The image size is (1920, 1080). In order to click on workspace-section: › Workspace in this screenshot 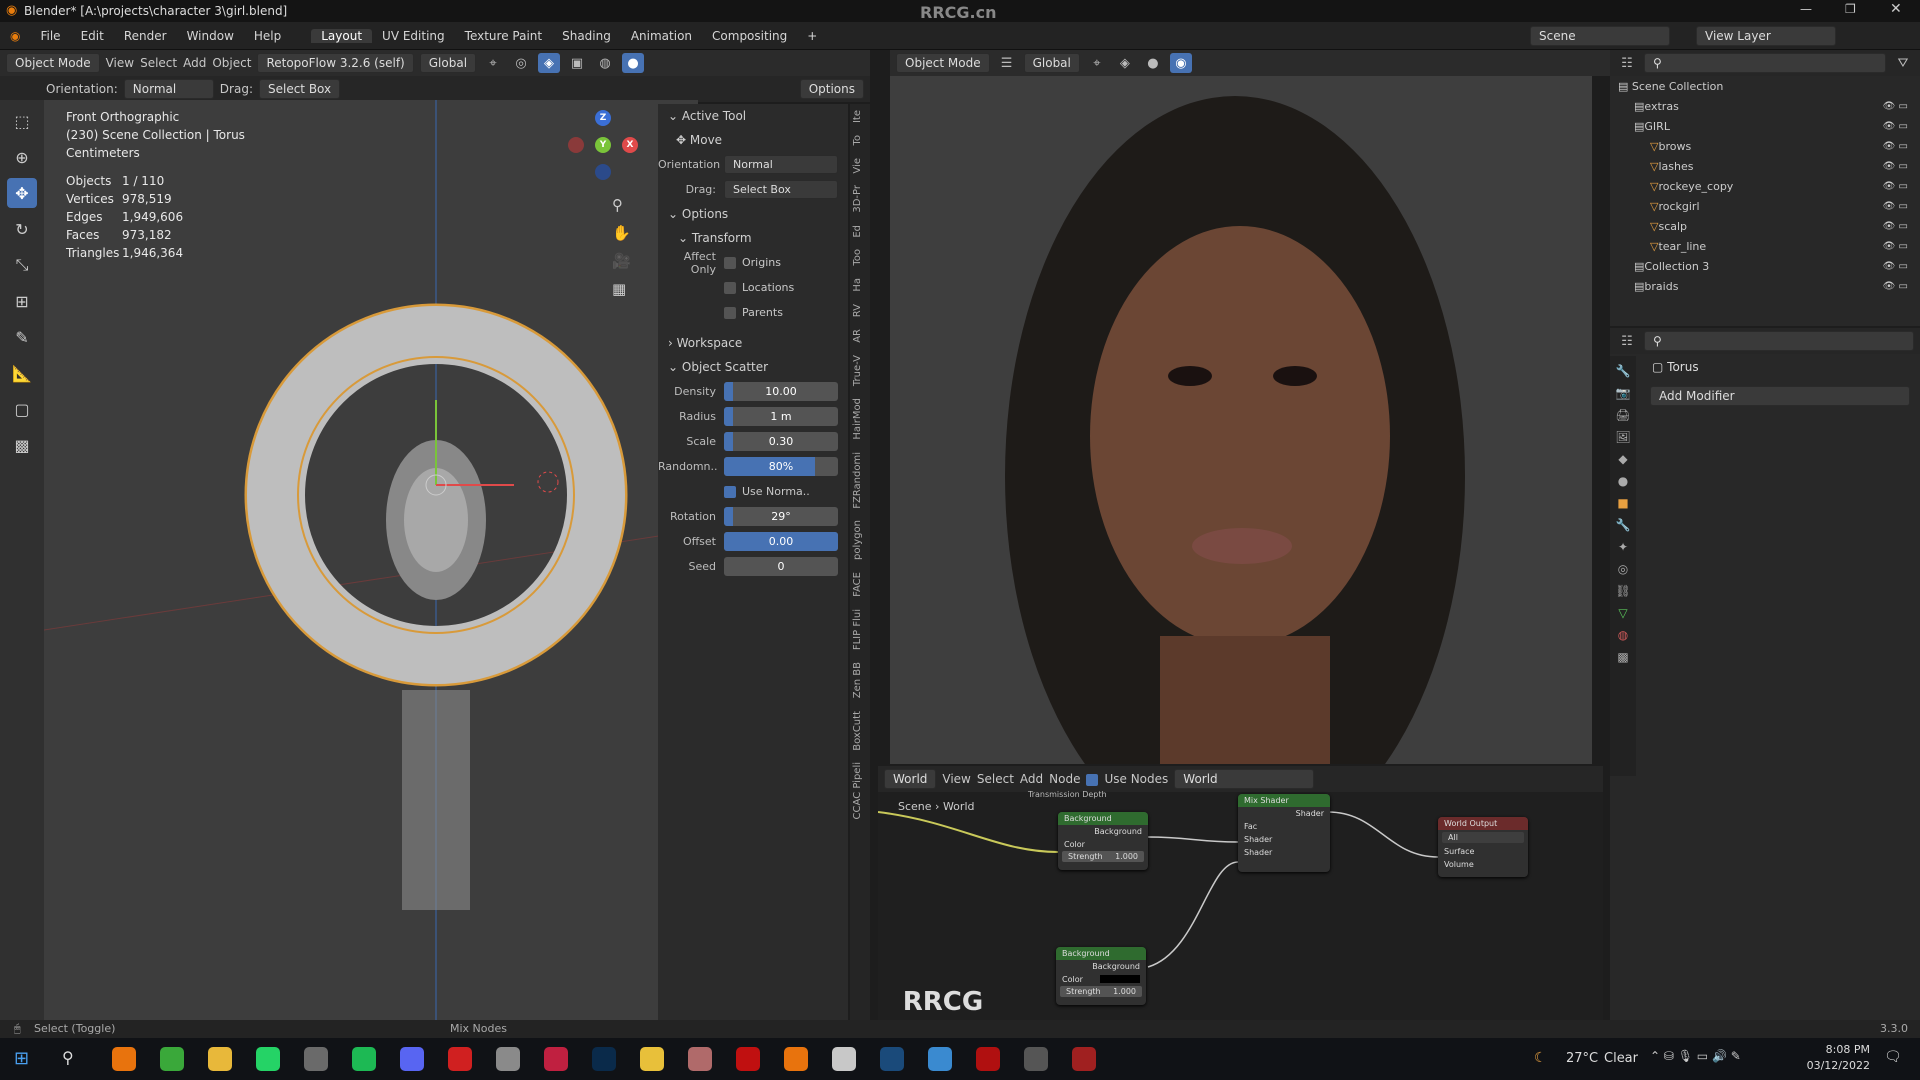, I will do `click(753, 343)`.